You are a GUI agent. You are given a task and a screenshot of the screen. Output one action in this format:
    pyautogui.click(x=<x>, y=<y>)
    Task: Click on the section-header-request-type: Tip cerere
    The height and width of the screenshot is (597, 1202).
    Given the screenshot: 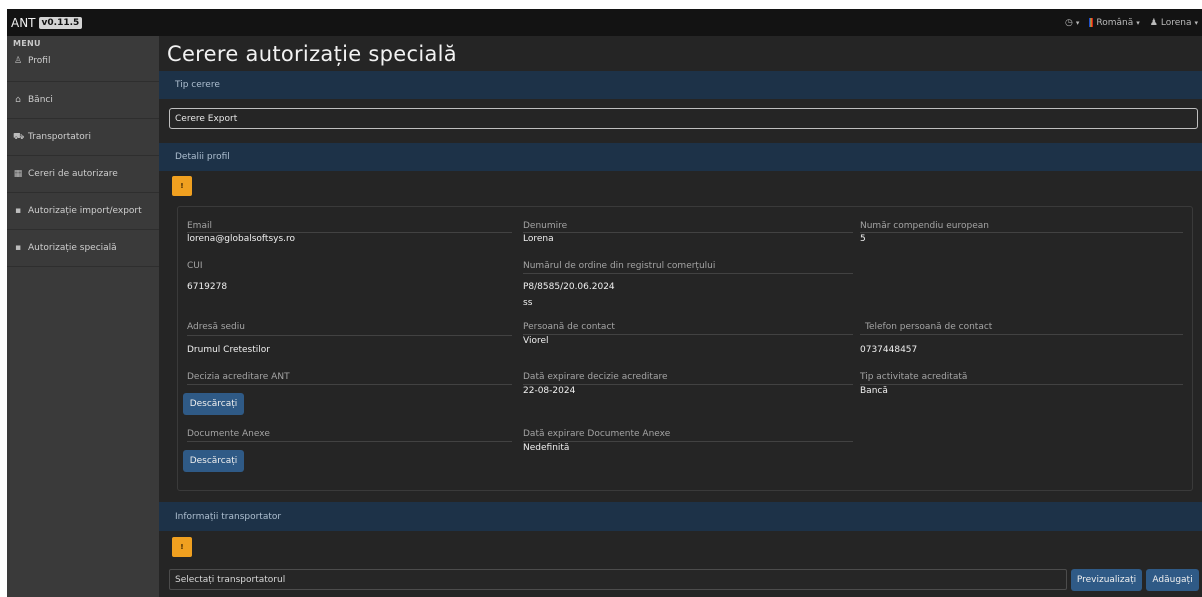 What is the action you would take?
    pyautogui.click(x=680, y=85)
    